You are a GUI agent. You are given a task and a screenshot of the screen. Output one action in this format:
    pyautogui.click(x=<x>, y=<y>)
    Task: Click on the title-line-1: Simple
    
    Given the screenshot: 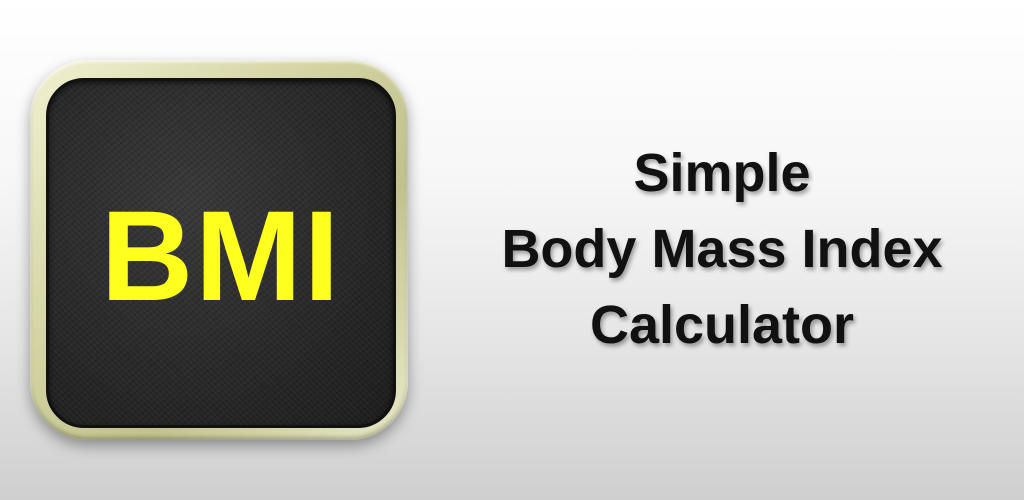 What is the action you would take?
    pyautogui.click(x=722, y=173)
    